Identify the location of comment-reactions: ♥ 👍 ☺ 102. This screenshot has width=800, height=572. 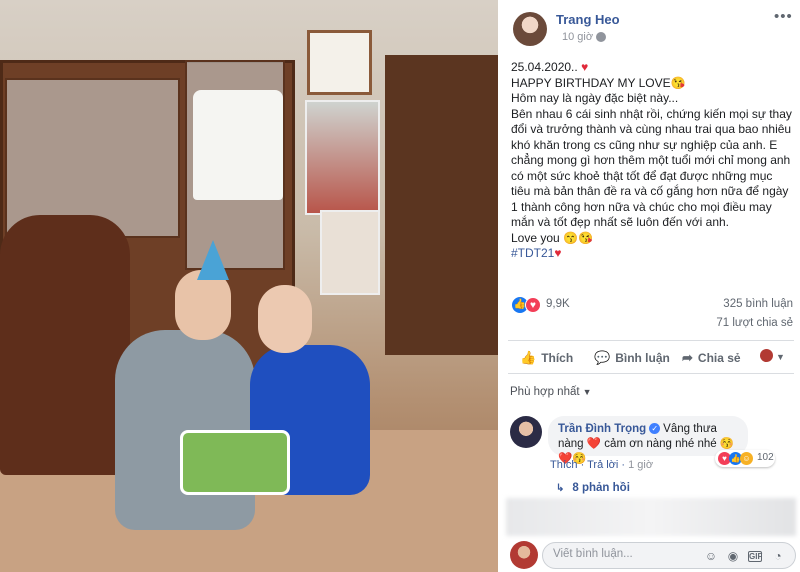
(745, 458).